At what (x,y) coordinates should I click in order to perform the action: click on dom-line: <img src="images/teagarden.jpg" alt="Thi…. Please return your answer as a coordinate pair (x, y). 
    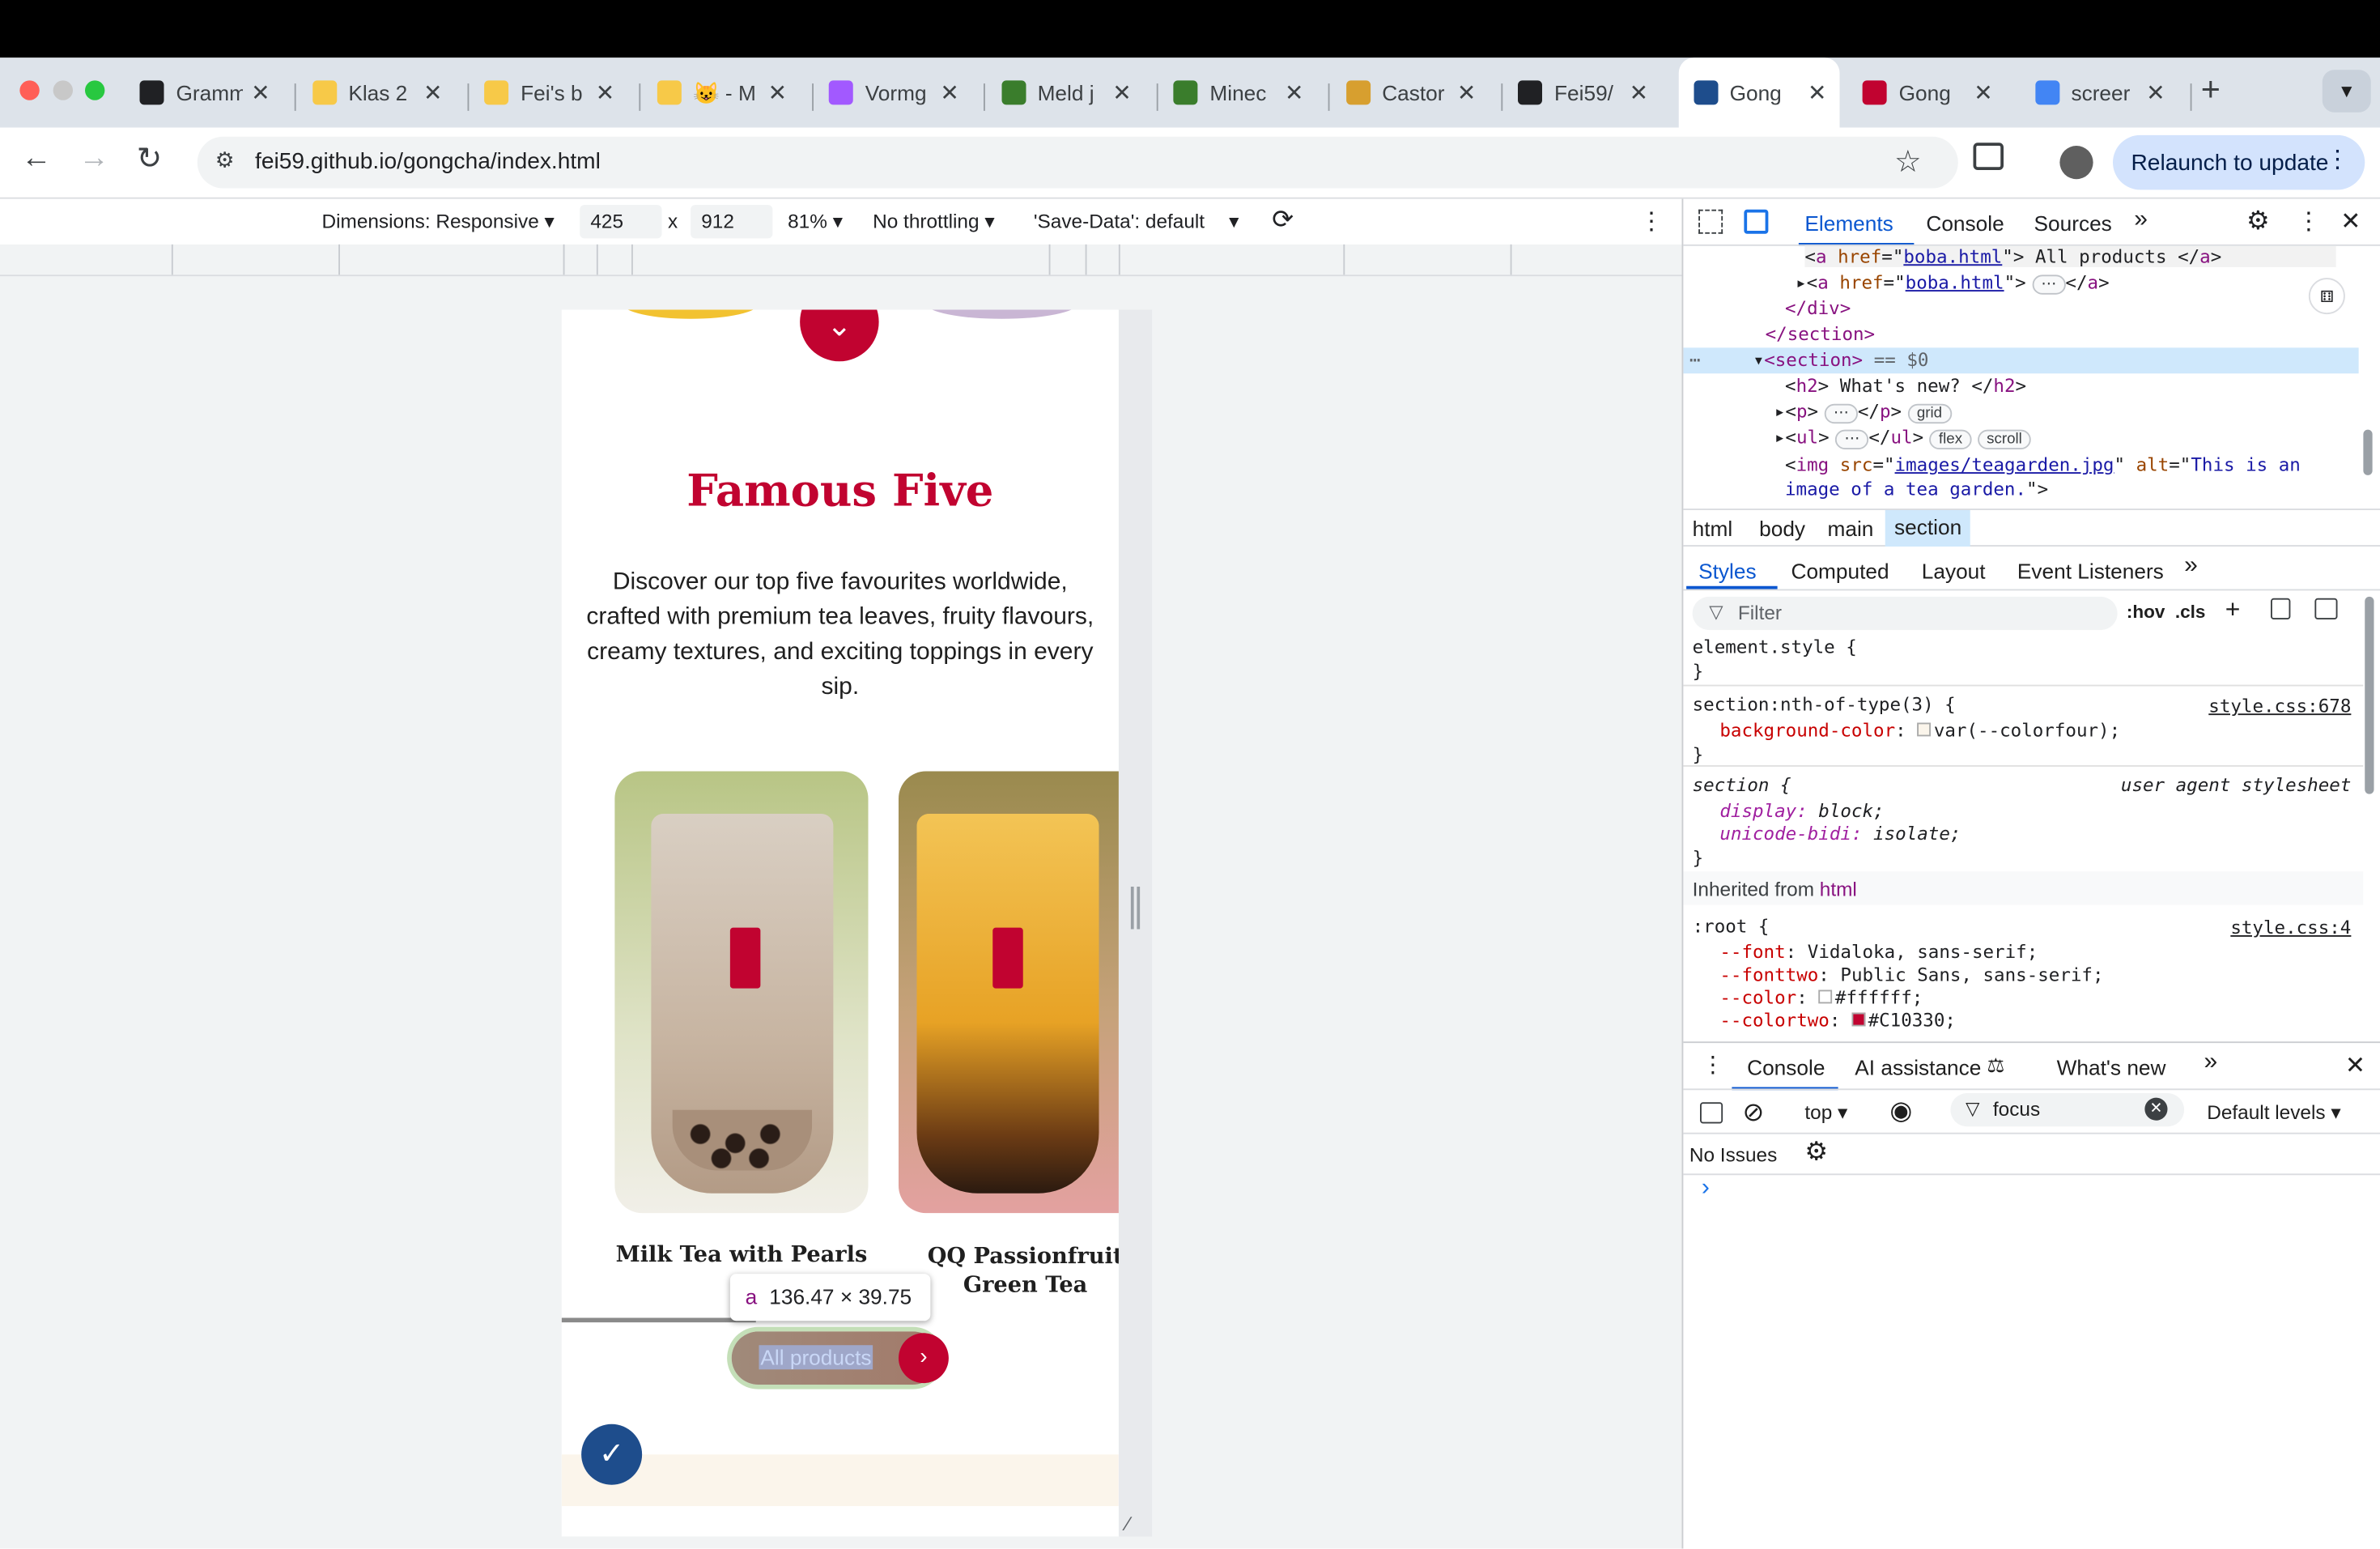
    Looking at the image, I should click on (2072, 477).